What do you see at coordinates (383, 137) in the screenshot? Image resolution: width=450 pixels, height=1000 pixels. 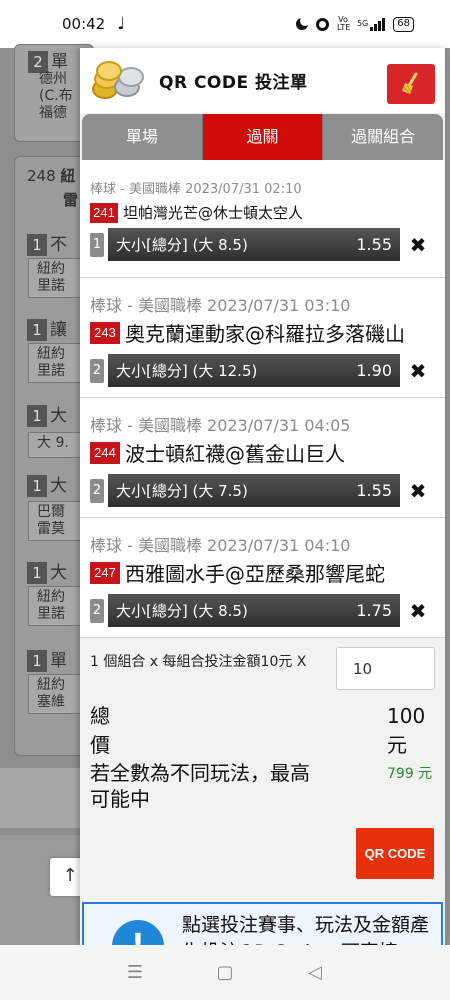 I see `tab-parlay-combo: 過關組合` at bounding box center [383, 137].